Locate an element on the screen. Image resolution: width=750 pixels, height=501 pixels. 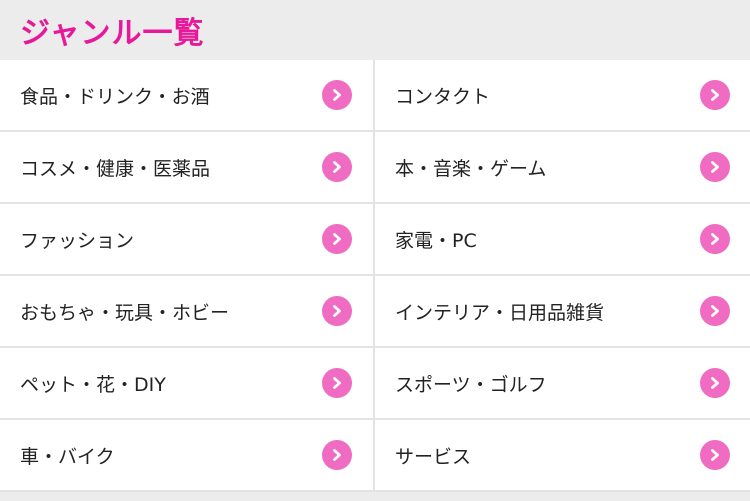
genre-item-car-bike: 車・バイク is located at coordinates (187, 456).